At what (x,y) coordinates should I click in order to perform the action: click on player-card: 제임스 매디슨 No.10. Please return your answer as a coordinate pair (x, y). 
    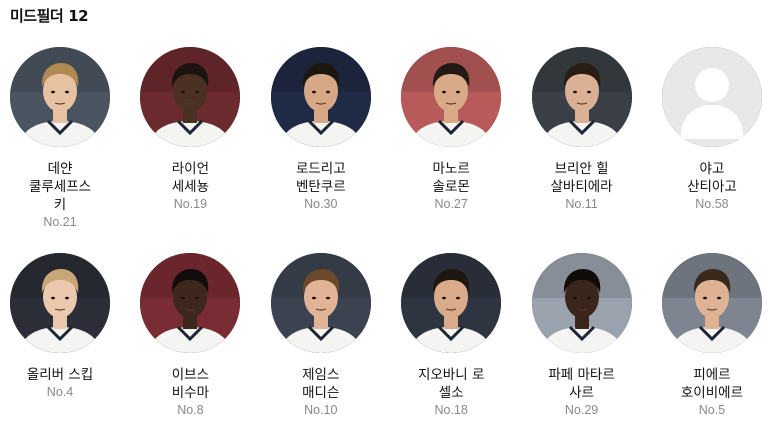
    Looking at the image, I should click on (321, 348).